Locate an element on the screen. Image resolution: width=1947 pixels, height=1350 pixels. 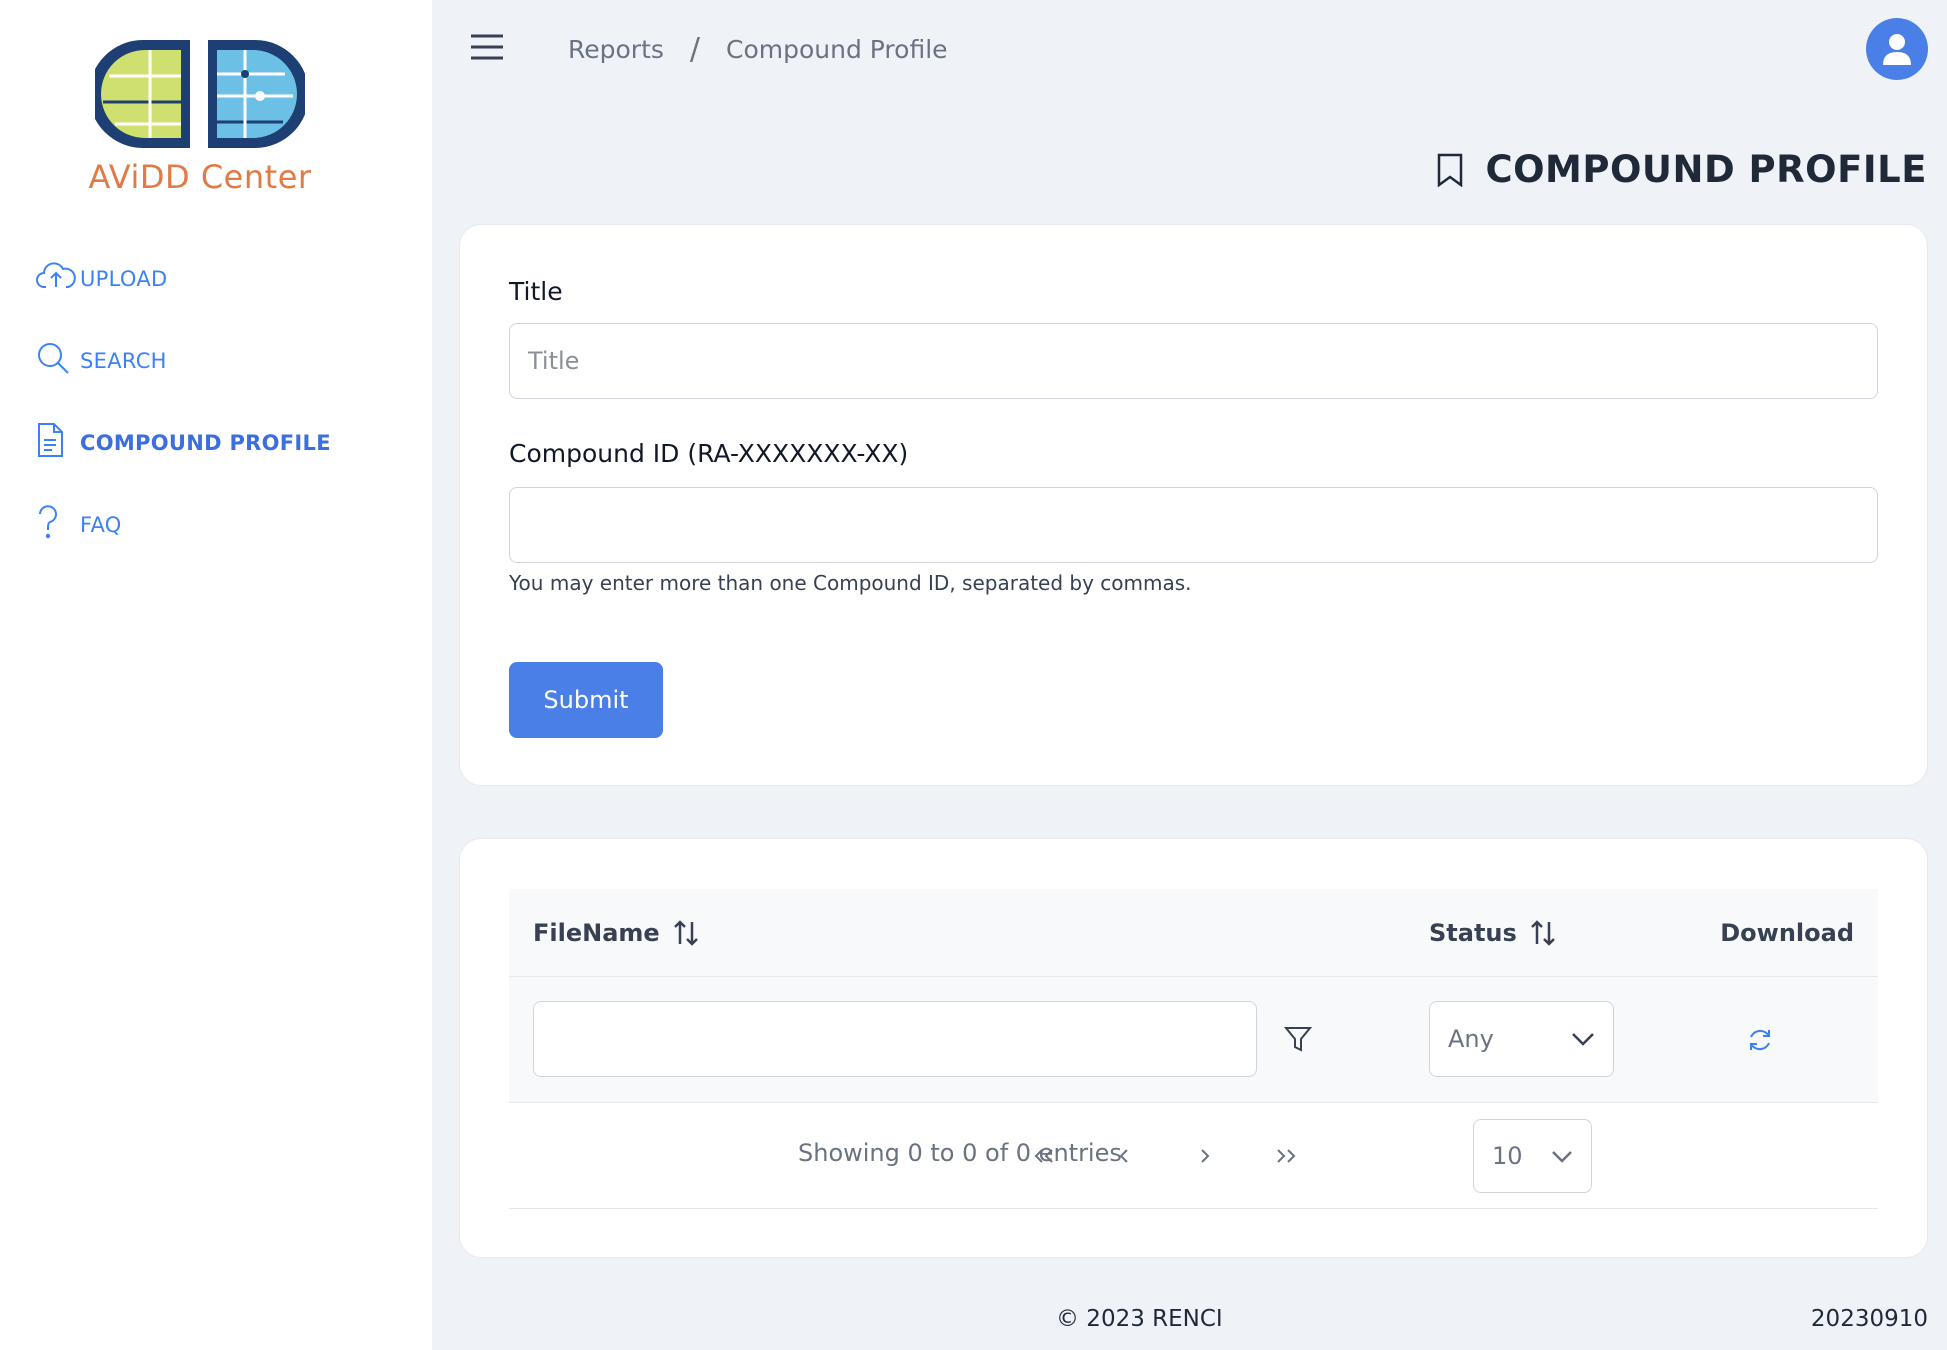
breadcrumb: Reports / Compound Profile is located at coordinates (758, 49).